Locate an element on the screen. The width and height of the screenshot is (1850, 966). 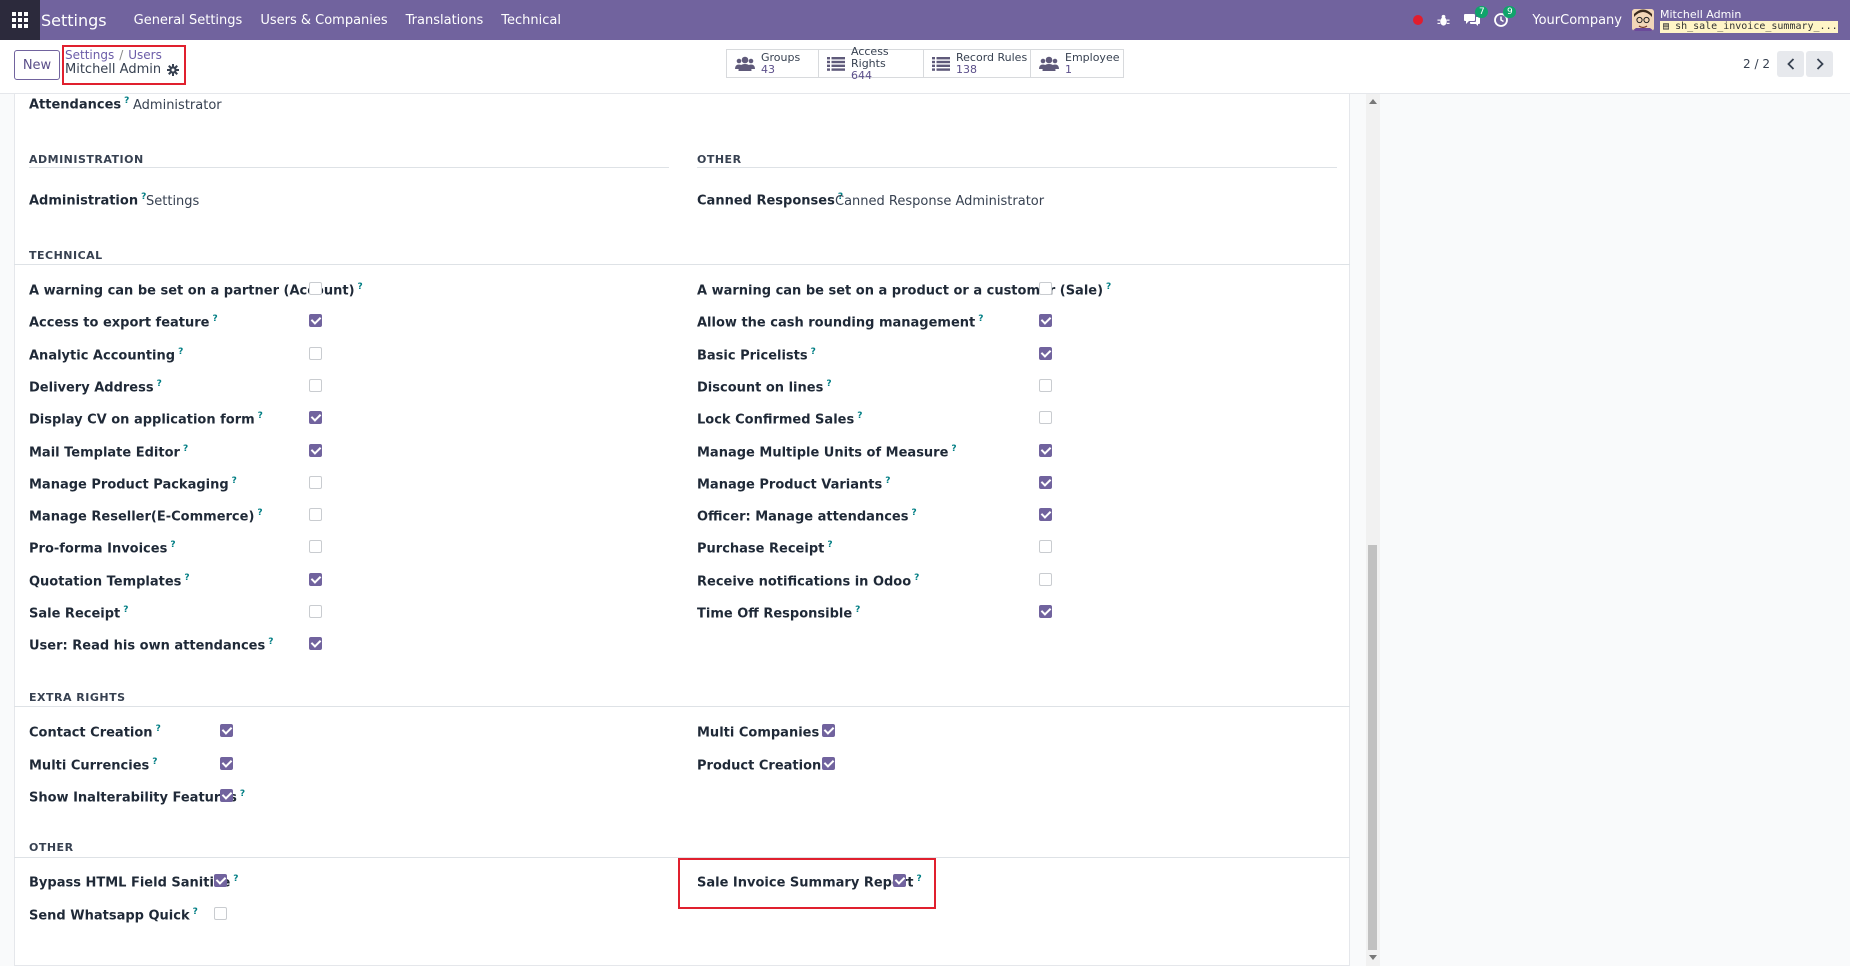
scroll-up-arrow-icon is located at coordinates (1373, 101).